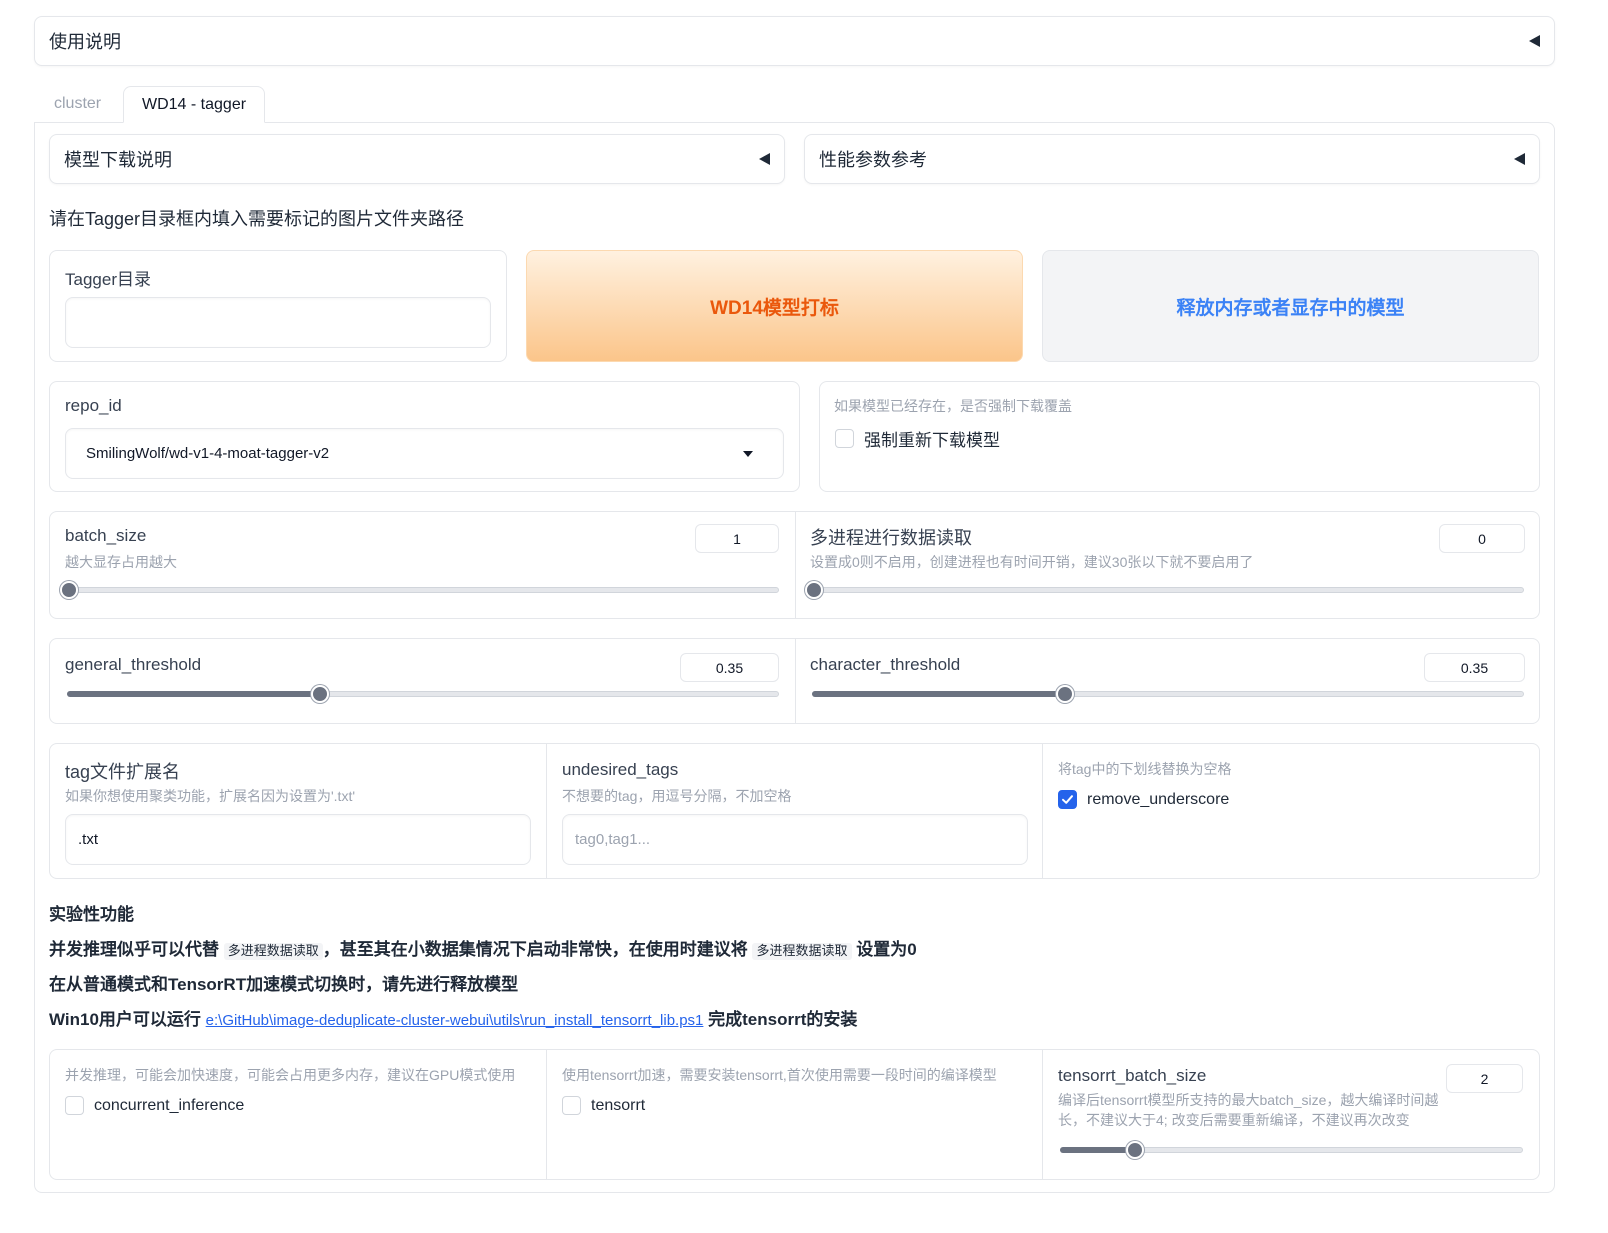 The width and height of the screenshot is (1608, 1233). I want to click on release-model-button: 释放内存或者显存中的模型, so click(1290, 306).